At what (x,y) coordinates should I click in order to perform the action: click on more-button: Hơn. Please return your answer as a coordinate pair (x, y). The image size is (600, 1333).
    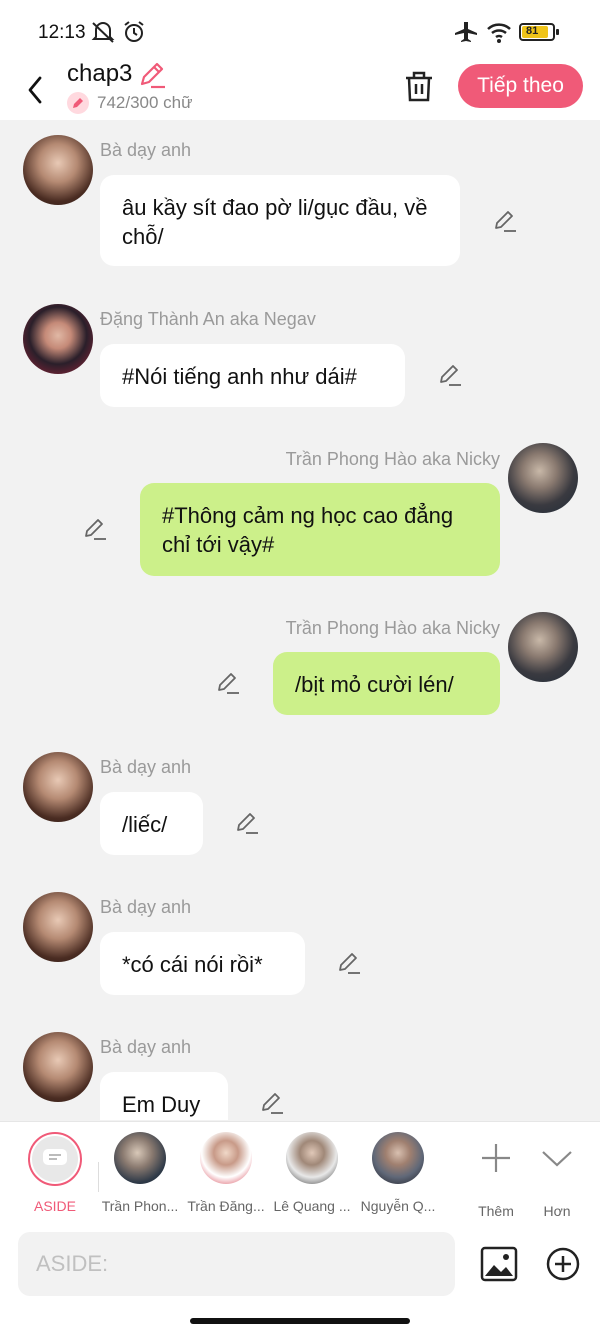
    Looking at the image, I should click on (557, 1175).